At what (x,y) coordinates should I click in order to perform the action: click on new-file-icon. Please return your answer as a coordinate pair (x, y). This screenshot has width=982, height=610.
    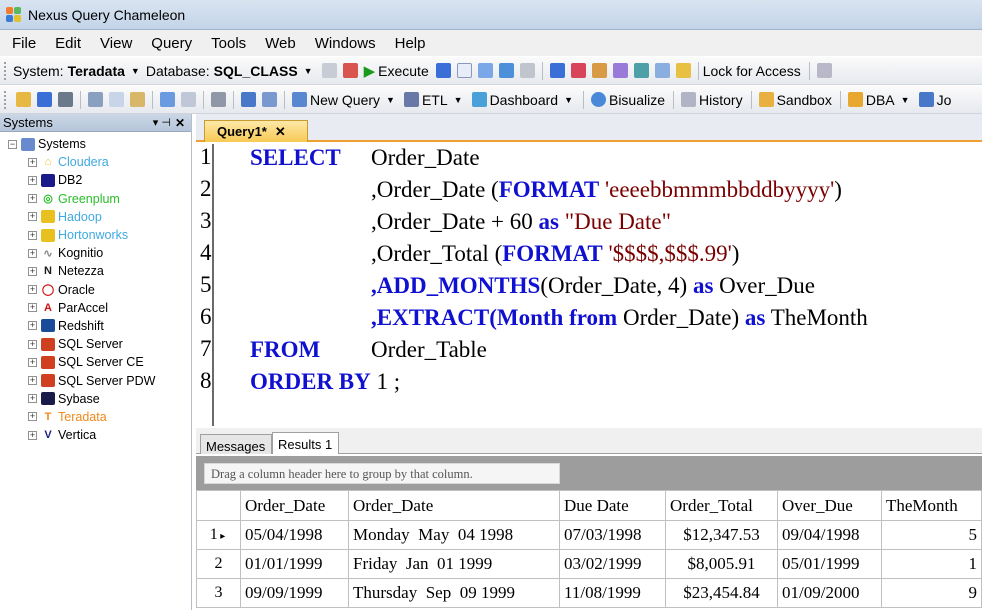
    Looking at the image, I should click on (464, 70).